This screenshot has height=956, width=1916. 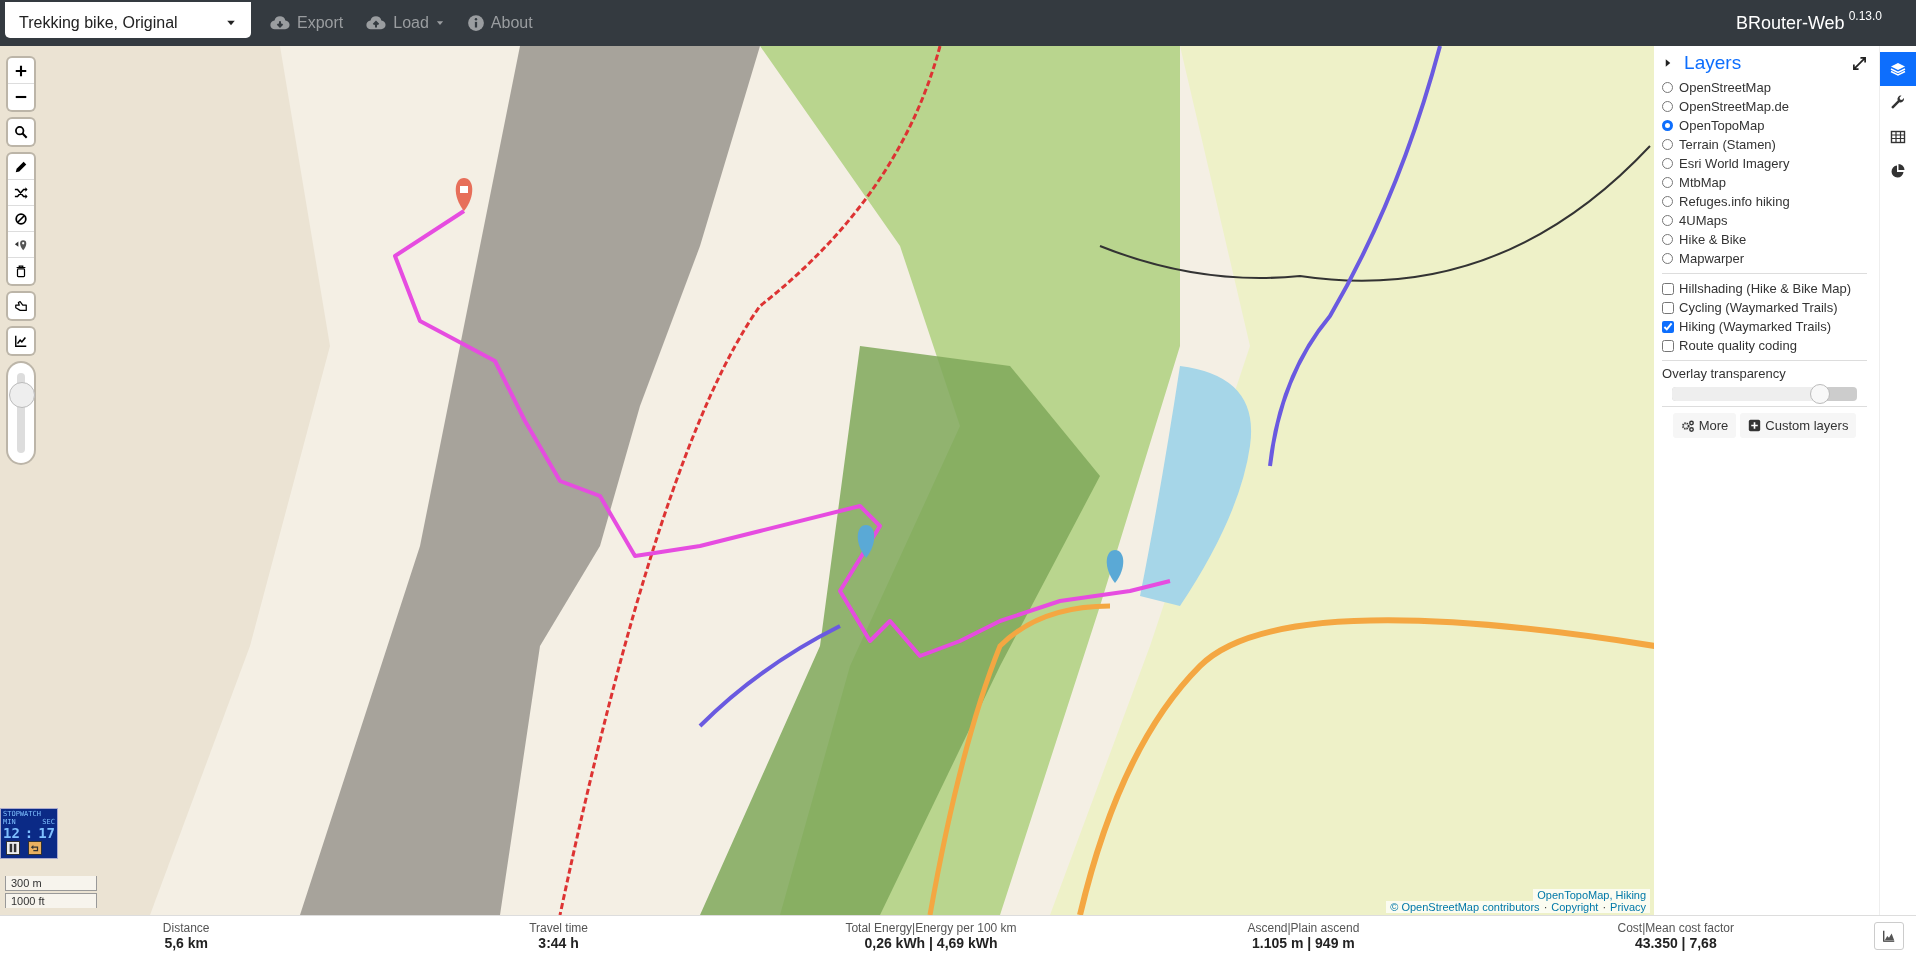 I want to click on stat-label: Ascend|Plain ascend, so click(x=1303, y=928).